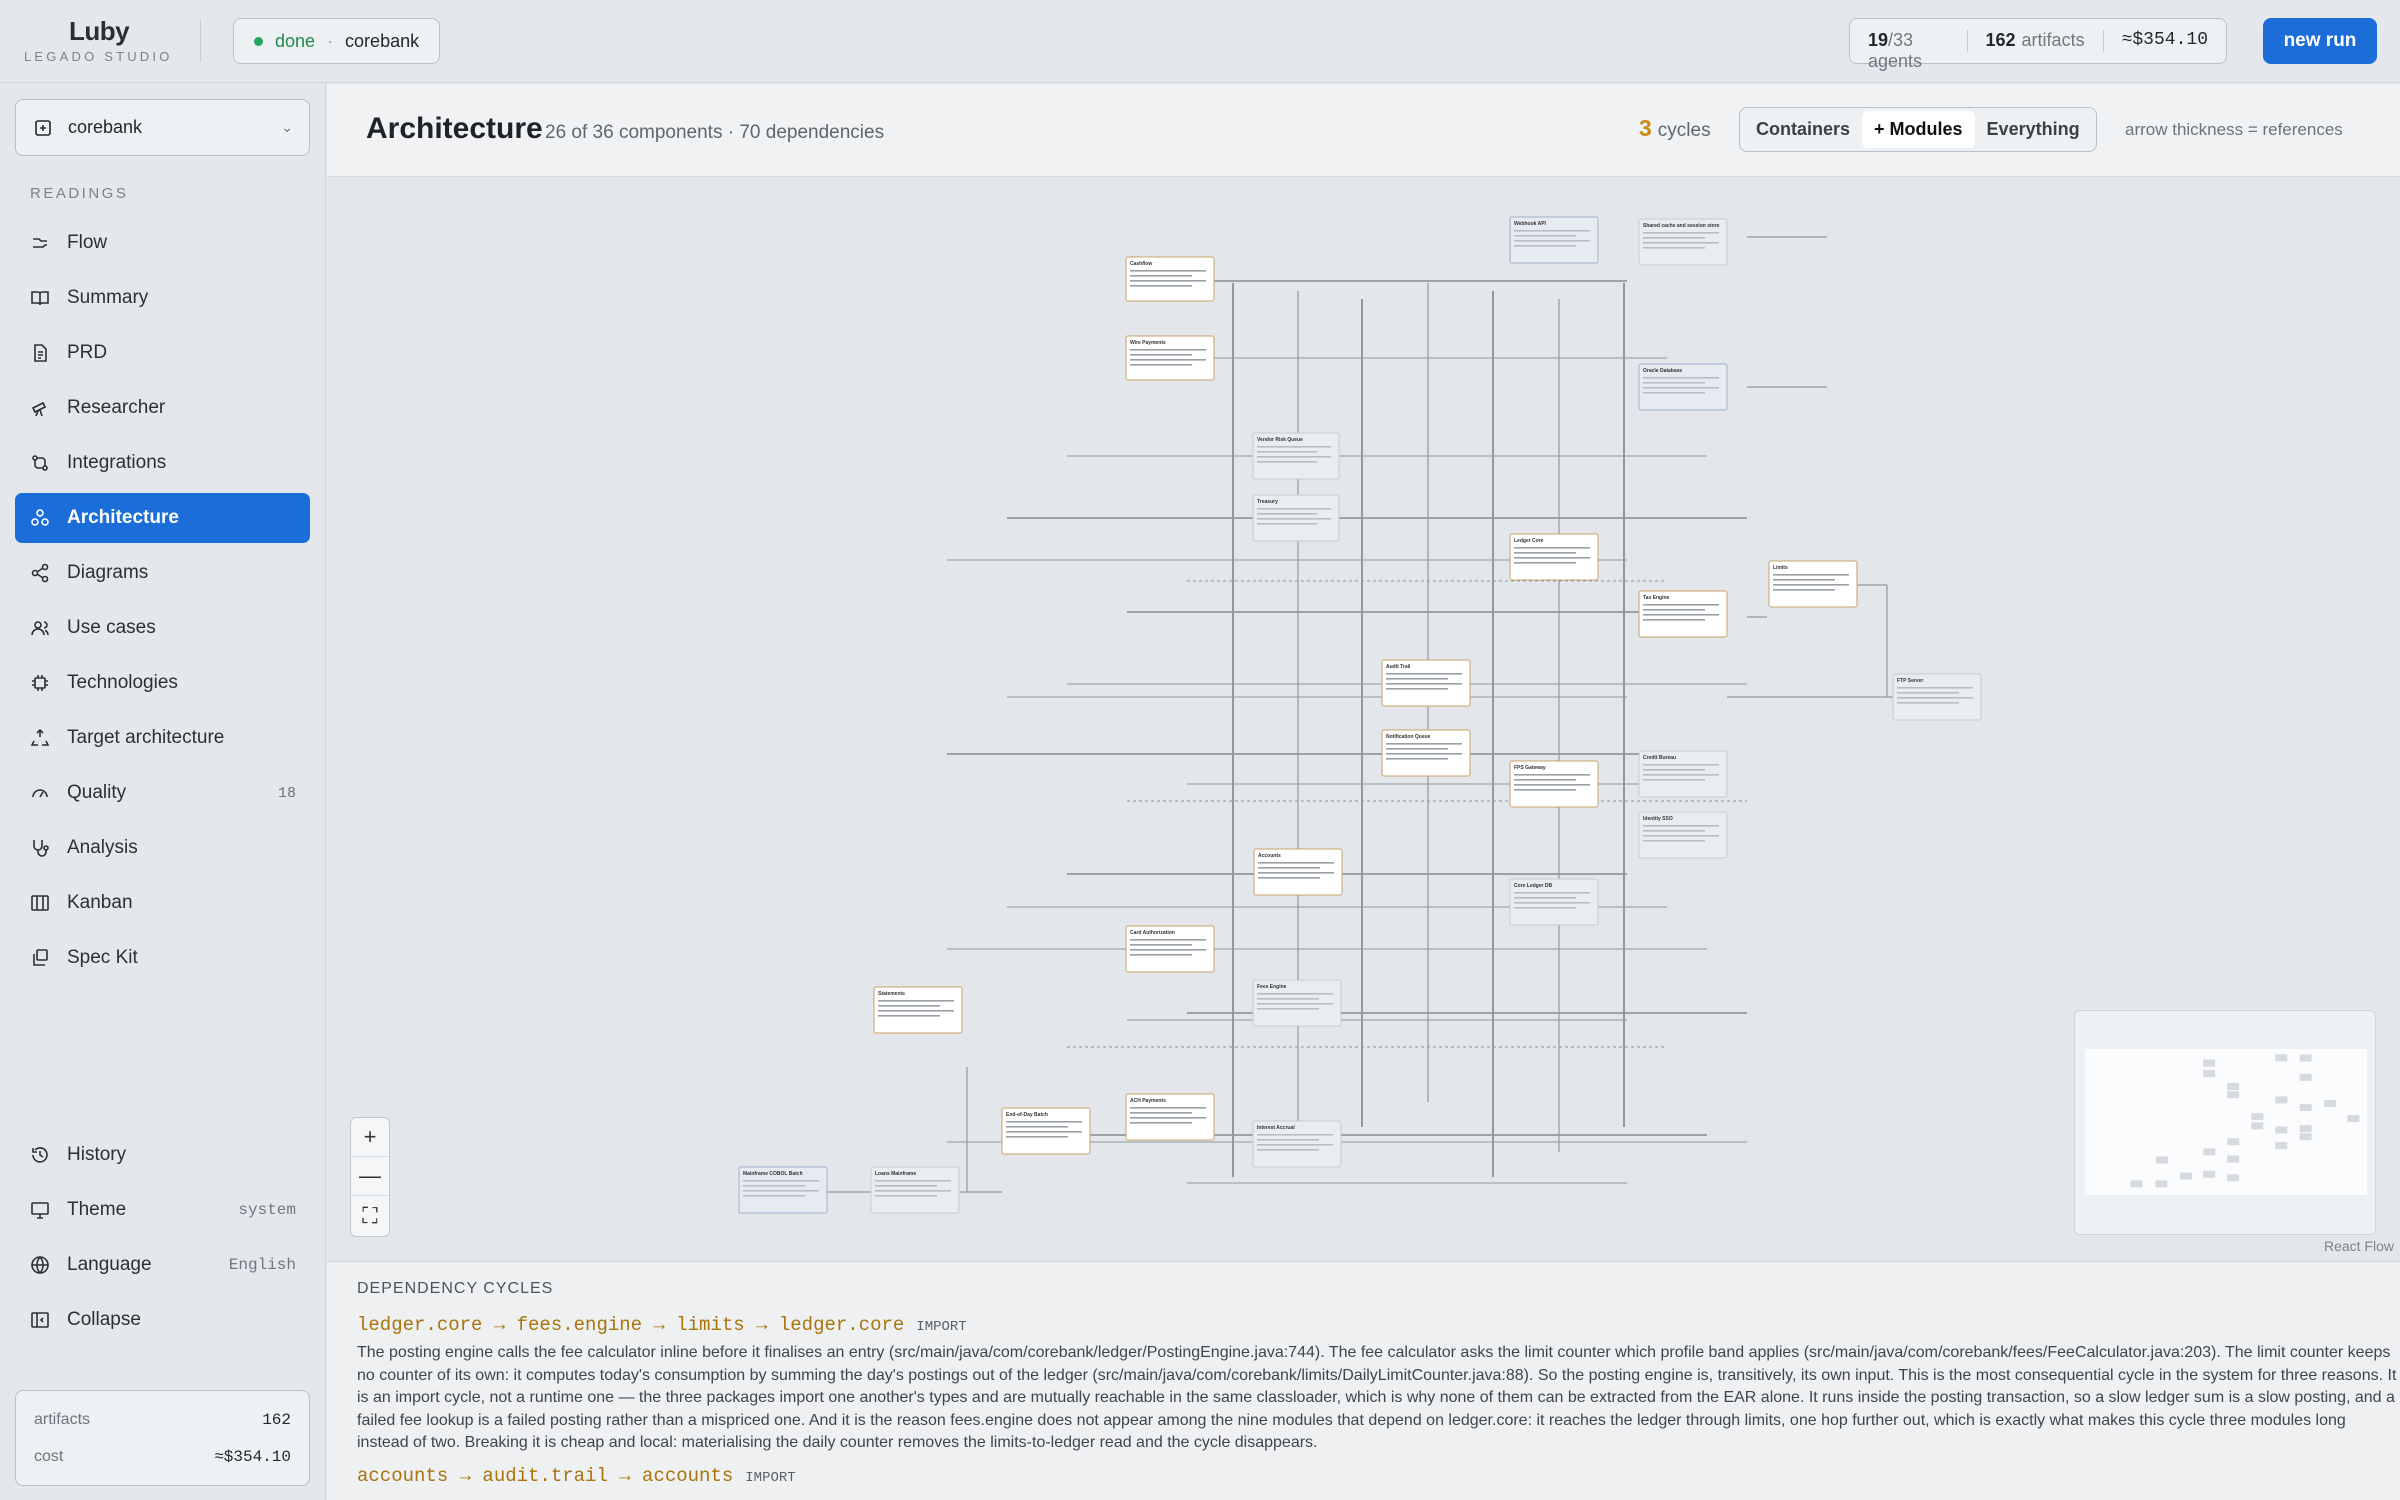 This screenshot has height=1500, width=2400. Describe the element at coordinates (162, 1265) in the screenshot. I see `sidebar-item-language: Language English` at that location.